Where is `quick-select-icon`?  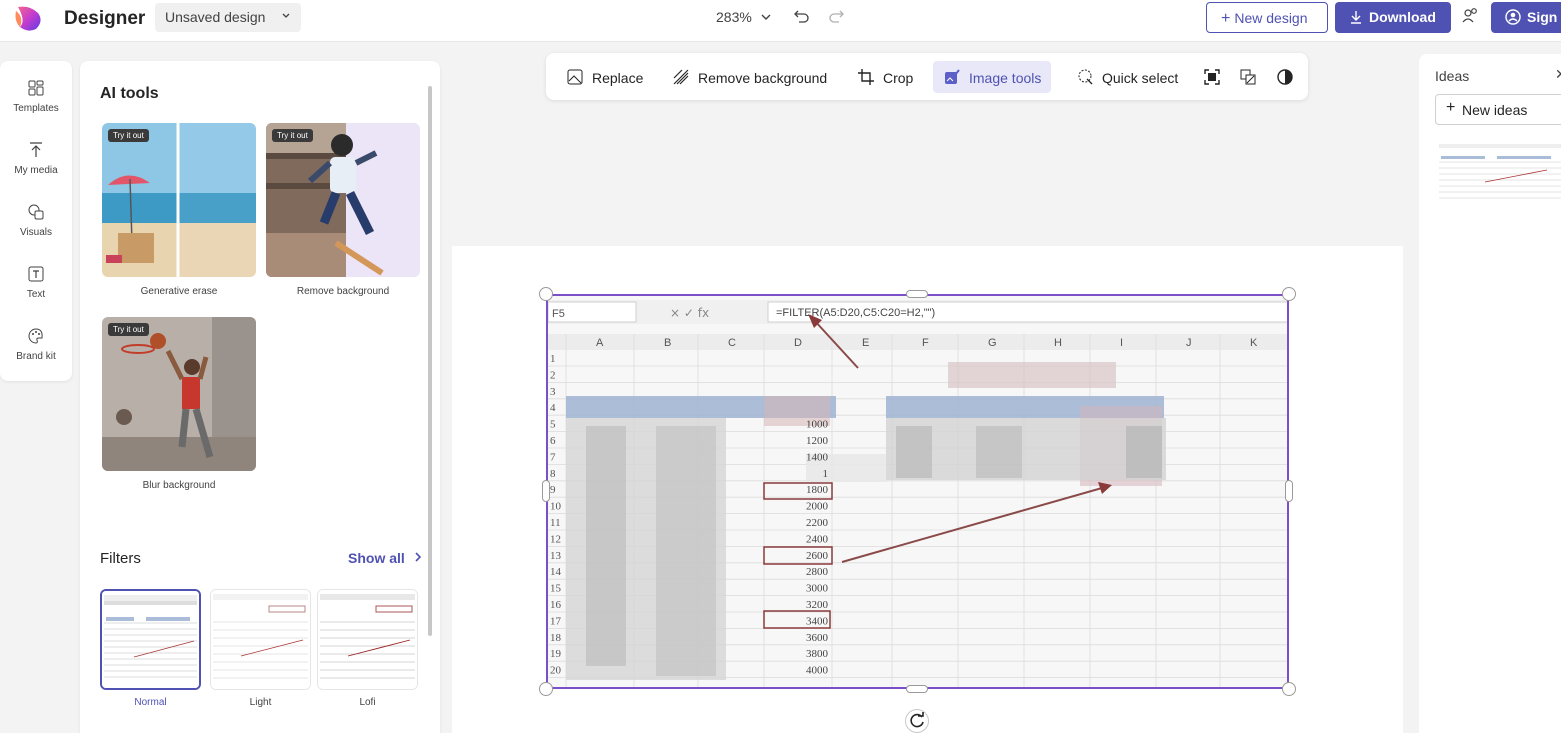 quick-select-icon is located at coordinates (1085, 77).